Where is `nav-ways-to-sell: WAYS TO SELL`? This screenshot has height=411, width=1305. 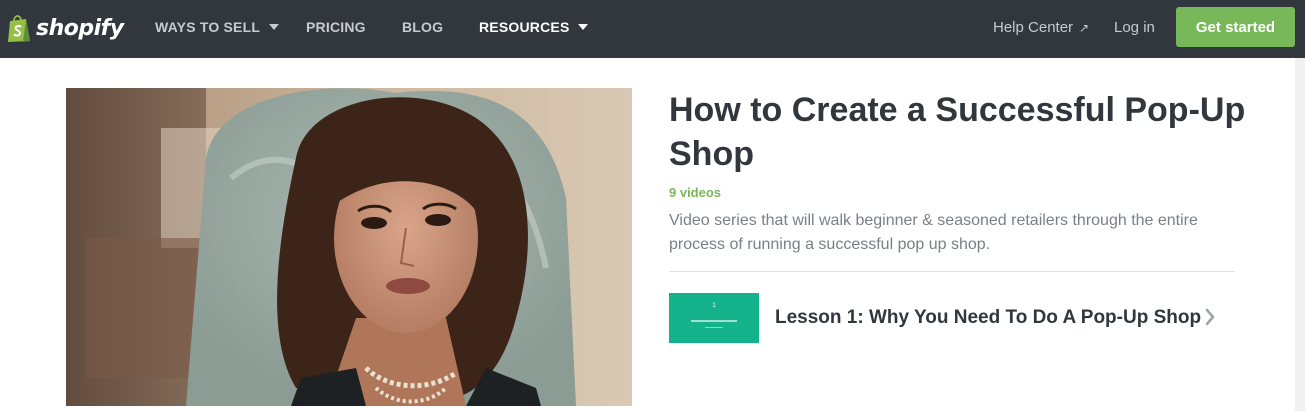 nav-ways-to-sell: WAYS TO SELL is located at coordinates (217, 27).